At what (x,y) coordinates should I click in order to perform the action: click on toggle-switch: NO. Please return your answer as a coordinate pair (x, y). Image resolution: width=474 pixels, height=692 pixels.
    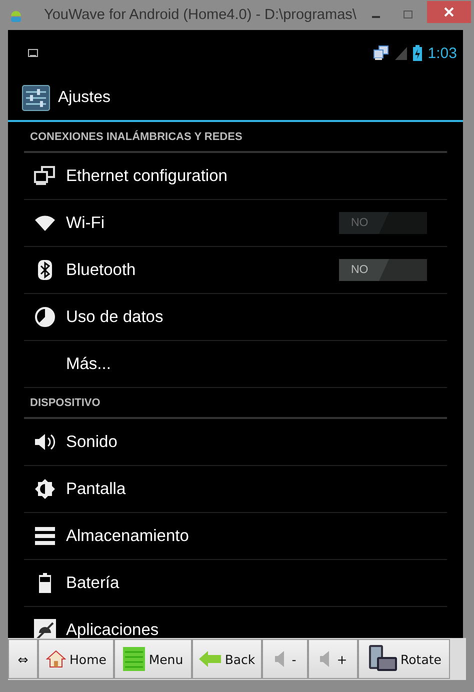
    Looking at the image, I should click on (383, 270).